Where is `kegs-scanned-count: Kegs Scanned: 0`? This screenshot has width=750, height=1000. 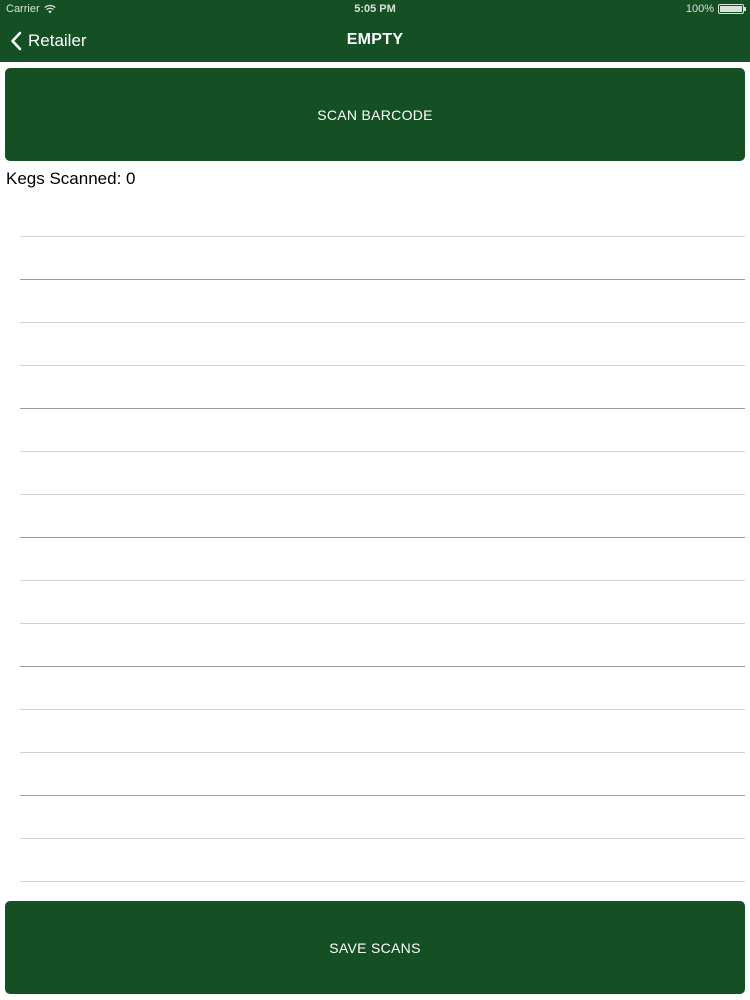
kegs-scanned-count: Kegs Scanned: 0 is located at coordinates (71, 178).